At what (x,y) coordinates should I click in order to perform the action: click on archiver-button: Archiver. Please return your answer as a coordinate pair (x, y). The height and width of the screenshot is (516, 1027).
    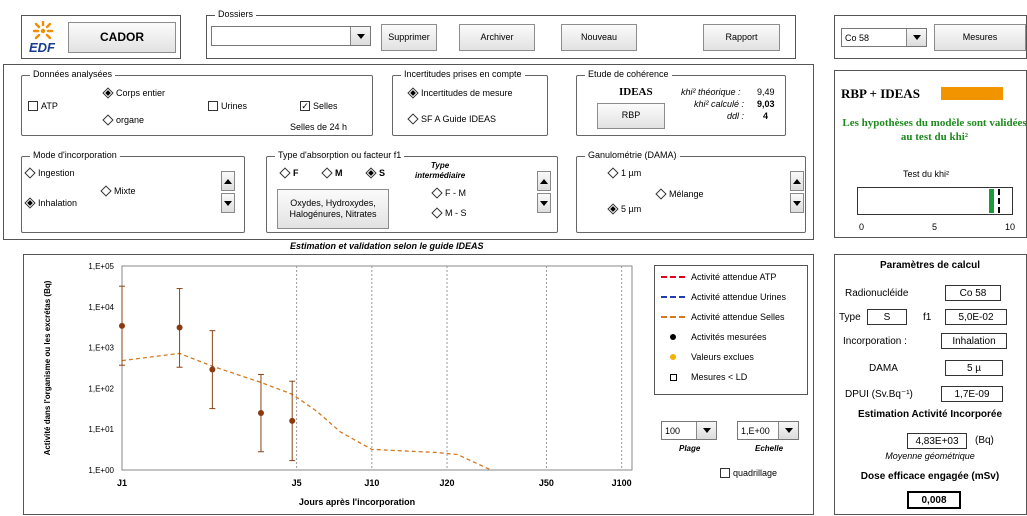
    Looking at the image, I should click on (497, 37).